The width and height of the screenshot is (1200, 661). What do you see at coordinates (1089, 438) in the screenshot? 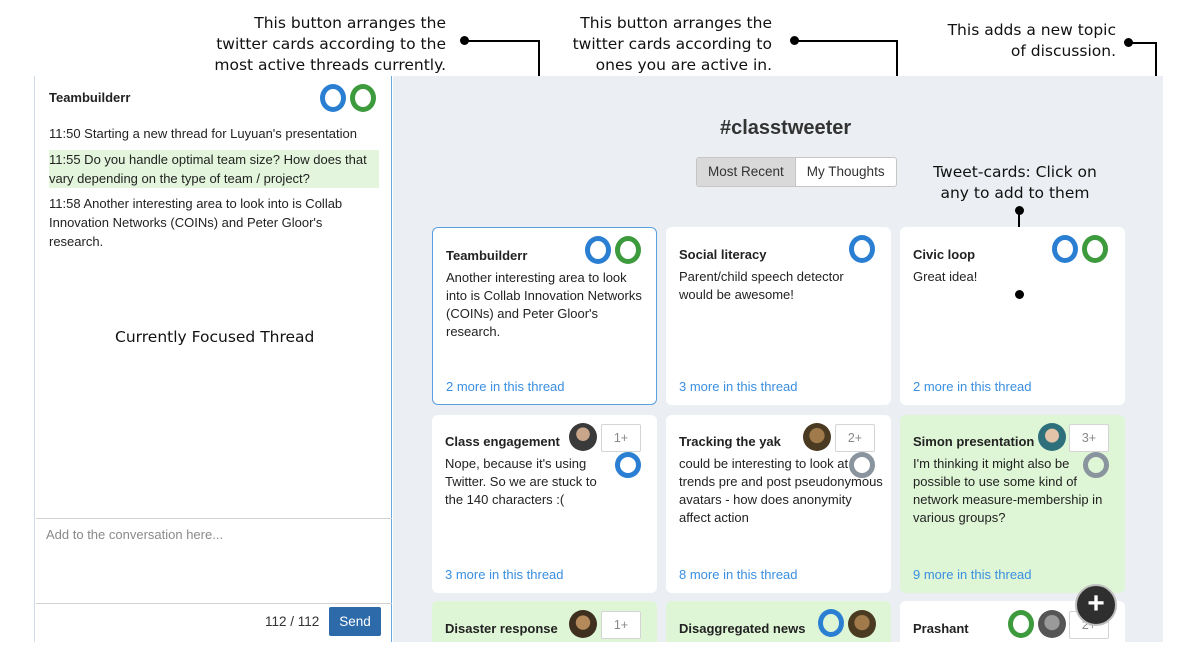
I see `participant-count-badge: 3+` at bounding box center [1089, 438].